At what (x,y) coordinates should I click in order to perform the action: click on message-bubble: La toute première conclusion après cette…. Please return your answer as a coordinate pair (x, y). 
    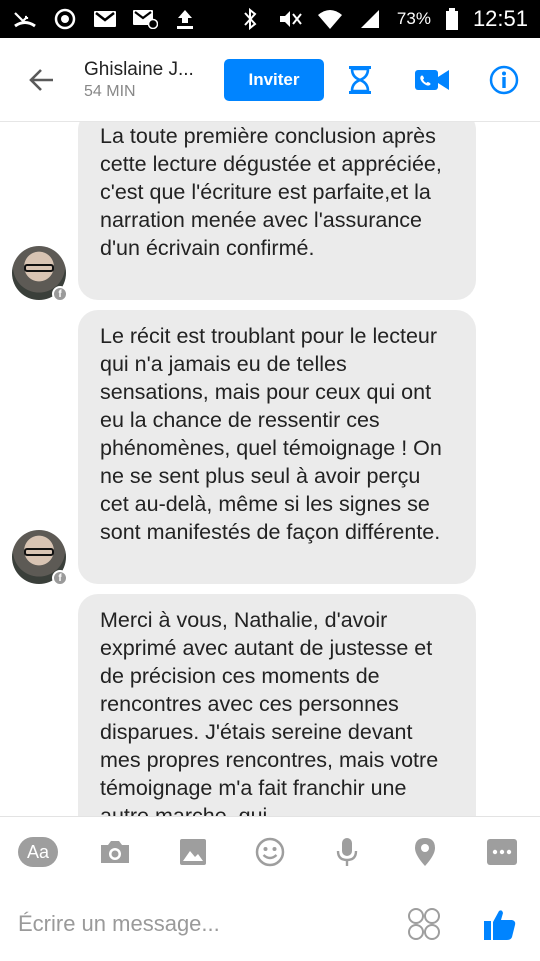
    Looking at the image, I should click on (277, 211).